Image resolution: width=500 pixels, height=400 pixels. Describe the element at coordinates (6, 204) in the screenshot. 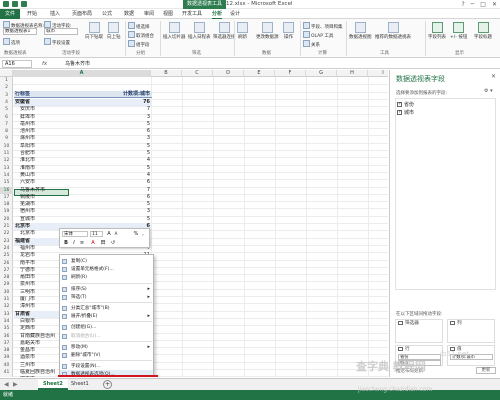

I see `row-header: 18` at that location.